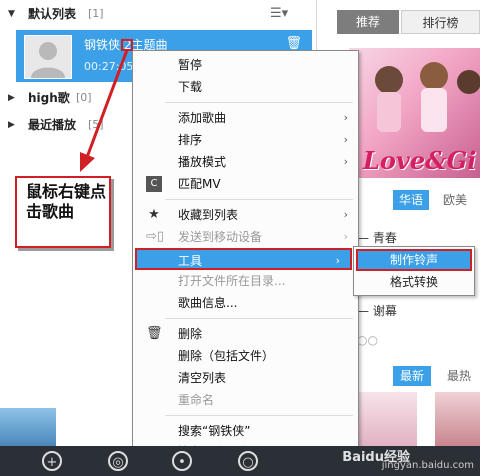 The height and width of the screenshot is (476, 480). I want to click on annotation-box: 鼠标右键点击歌曲, so click(63, 212).